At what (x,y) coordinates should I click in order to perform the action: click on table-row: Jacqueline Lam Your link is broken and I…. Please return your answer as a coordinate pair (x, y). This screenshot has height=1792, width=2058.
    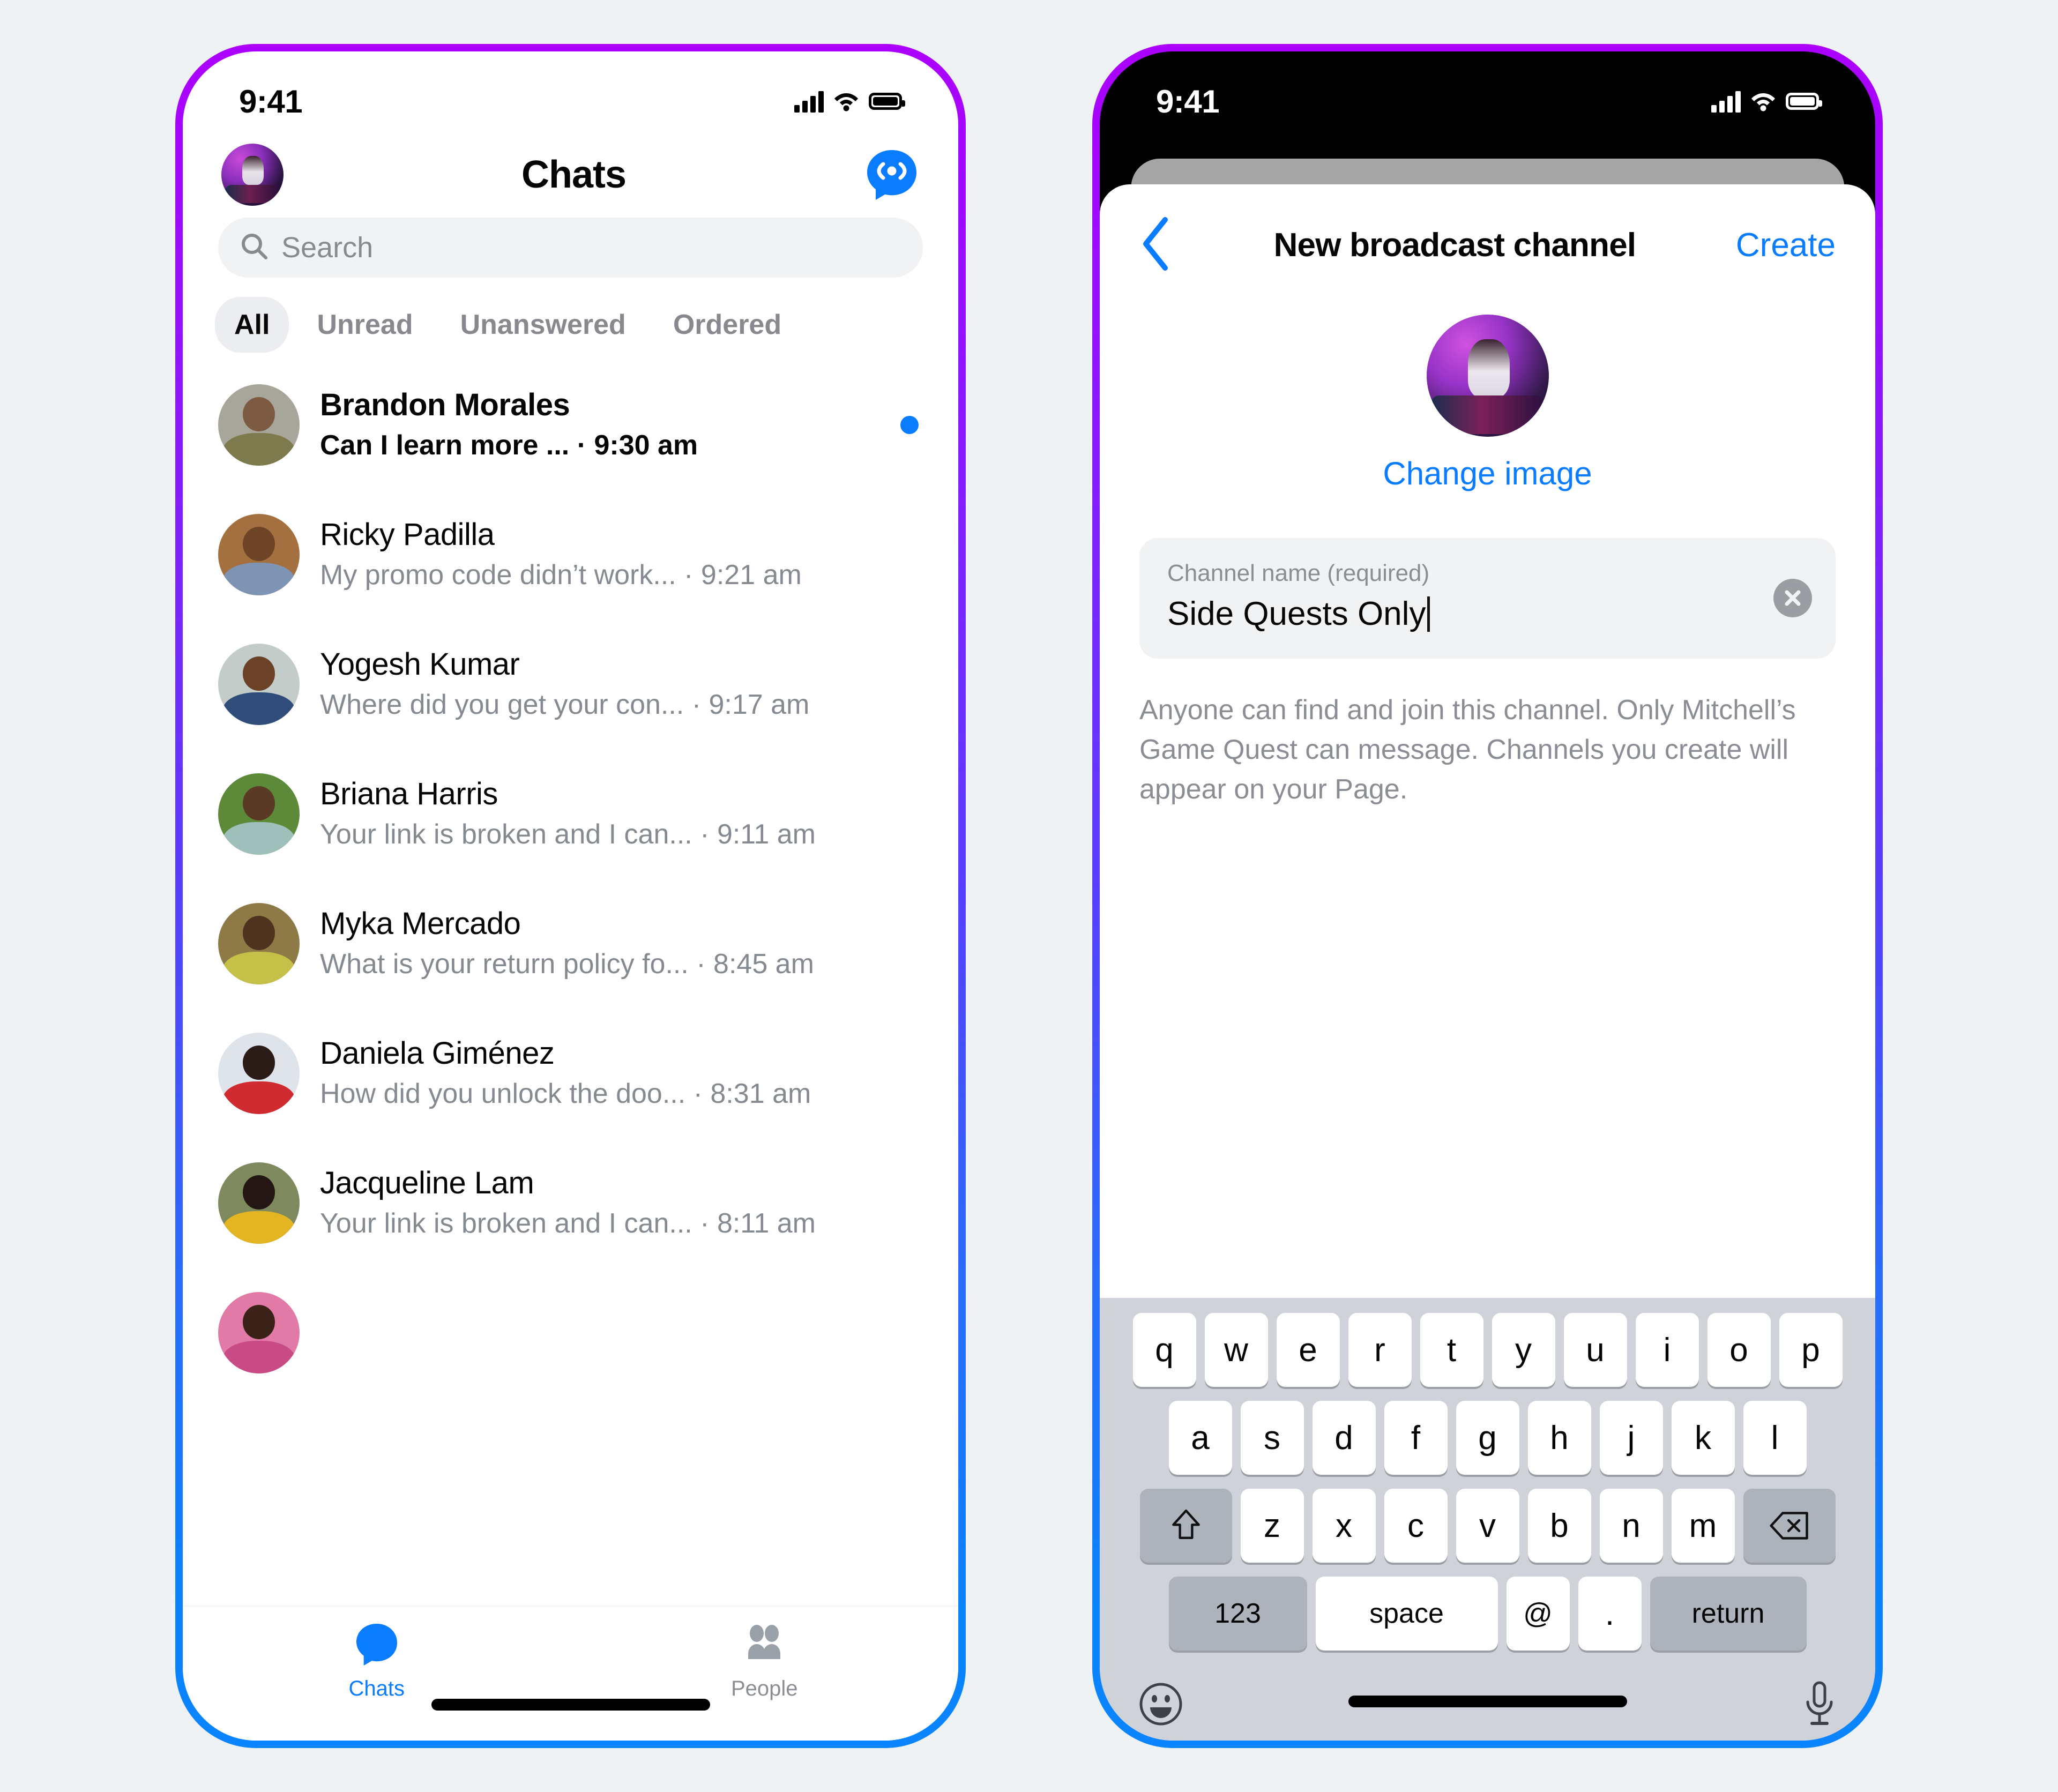
    Looking at the image, I should click on (570, 1203).